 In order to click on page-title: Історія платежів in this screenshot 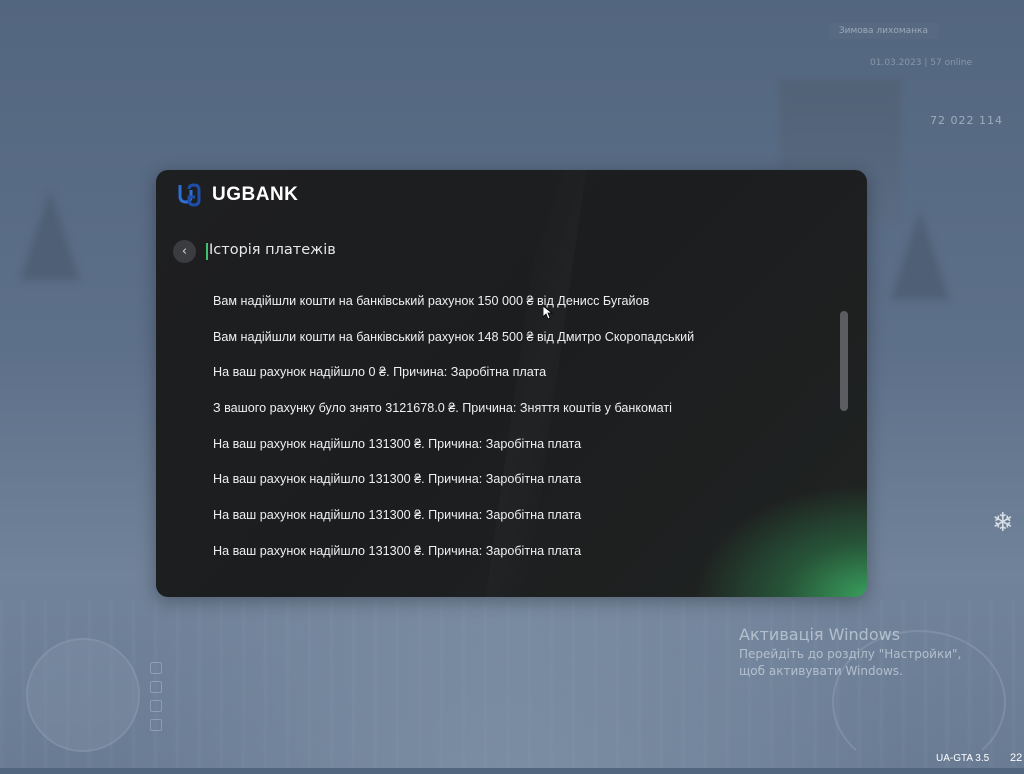, I will do `click(271, 250)`.